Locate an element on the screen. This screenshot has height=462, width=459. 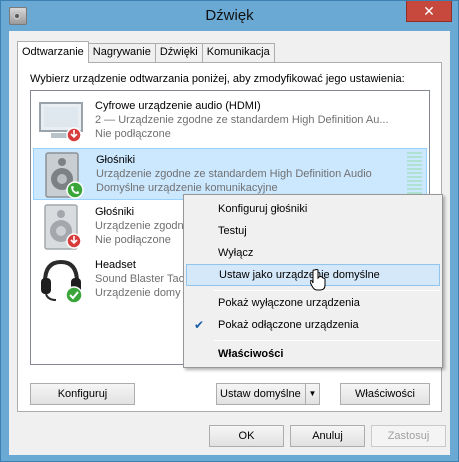
tab-recording: Nagrywanie is located at coordinates (121, 52).